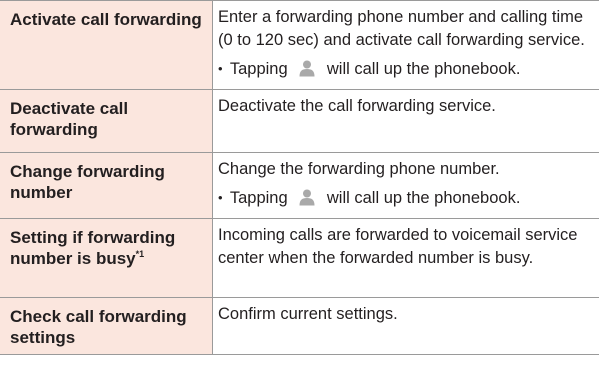 Image resolution: width=599 pixels, height=369 pixels. Describe the element at coordinates (405, 326) in the screenshot. I see `item-description-cell: Confirm current settings.` at that location.